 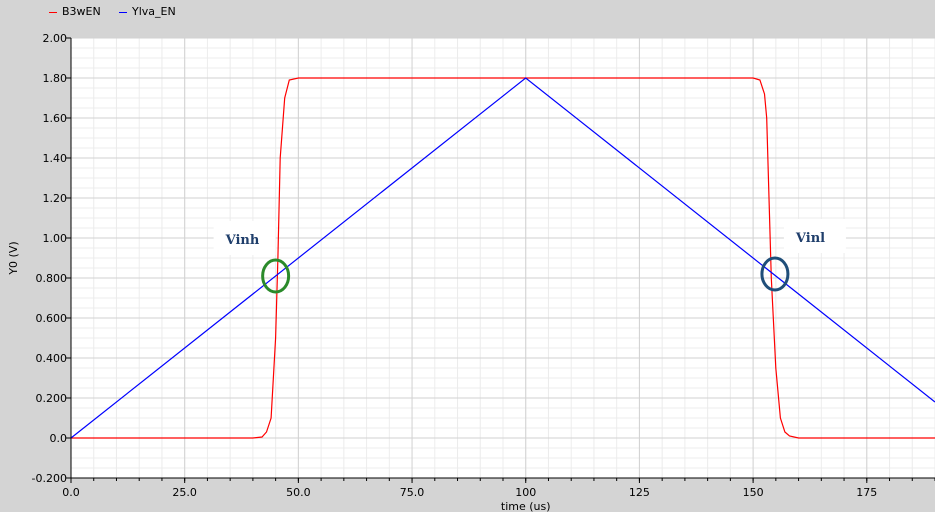 I want to click on y-tick-label: 0.400, so click(x=52, y=358).